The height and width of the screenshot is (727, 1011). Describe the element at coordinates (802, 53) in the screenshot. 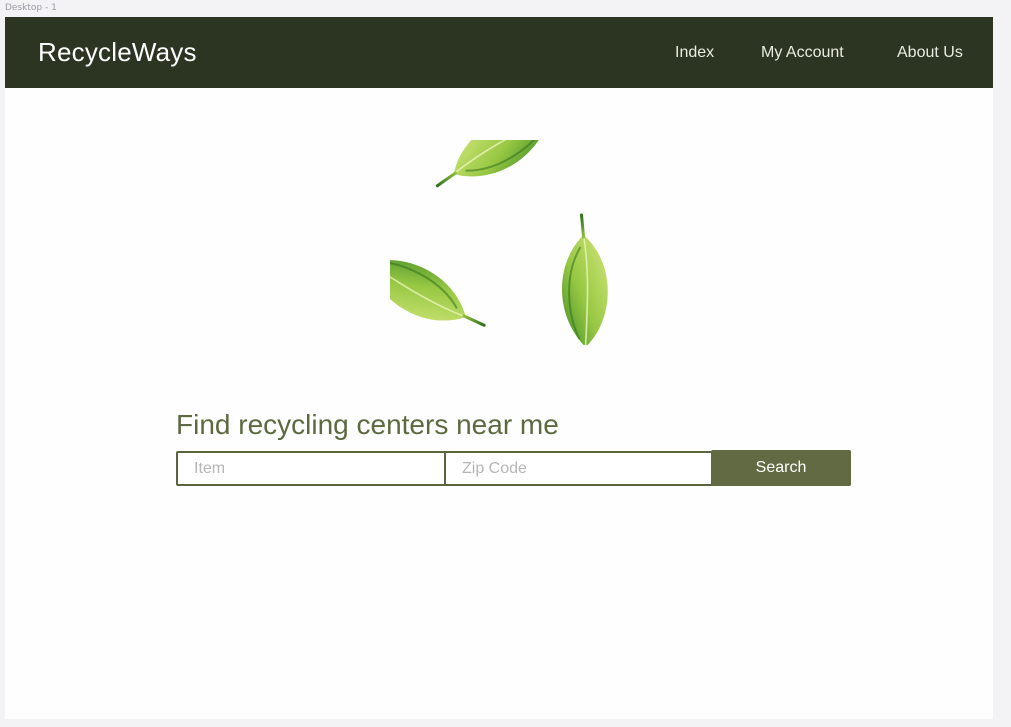

I see `nav-link-my-account: My Account` at that location.